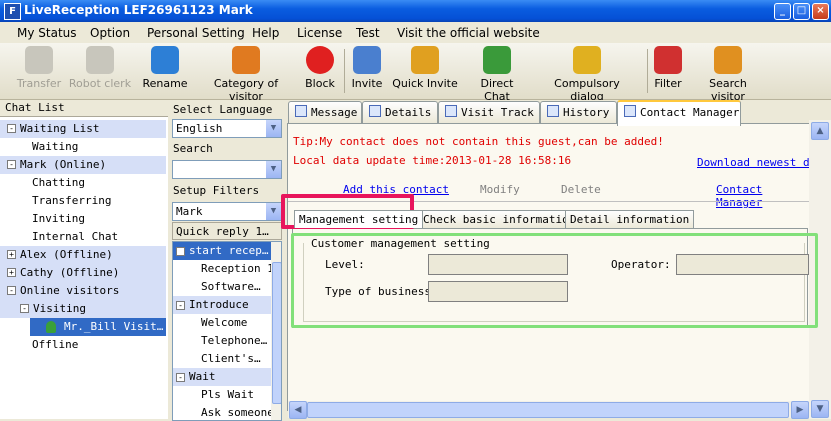 This screenshot has height=421, width=831. I want to click on horizontal-scrollbar: ◀ ▶, so click(548, 410).